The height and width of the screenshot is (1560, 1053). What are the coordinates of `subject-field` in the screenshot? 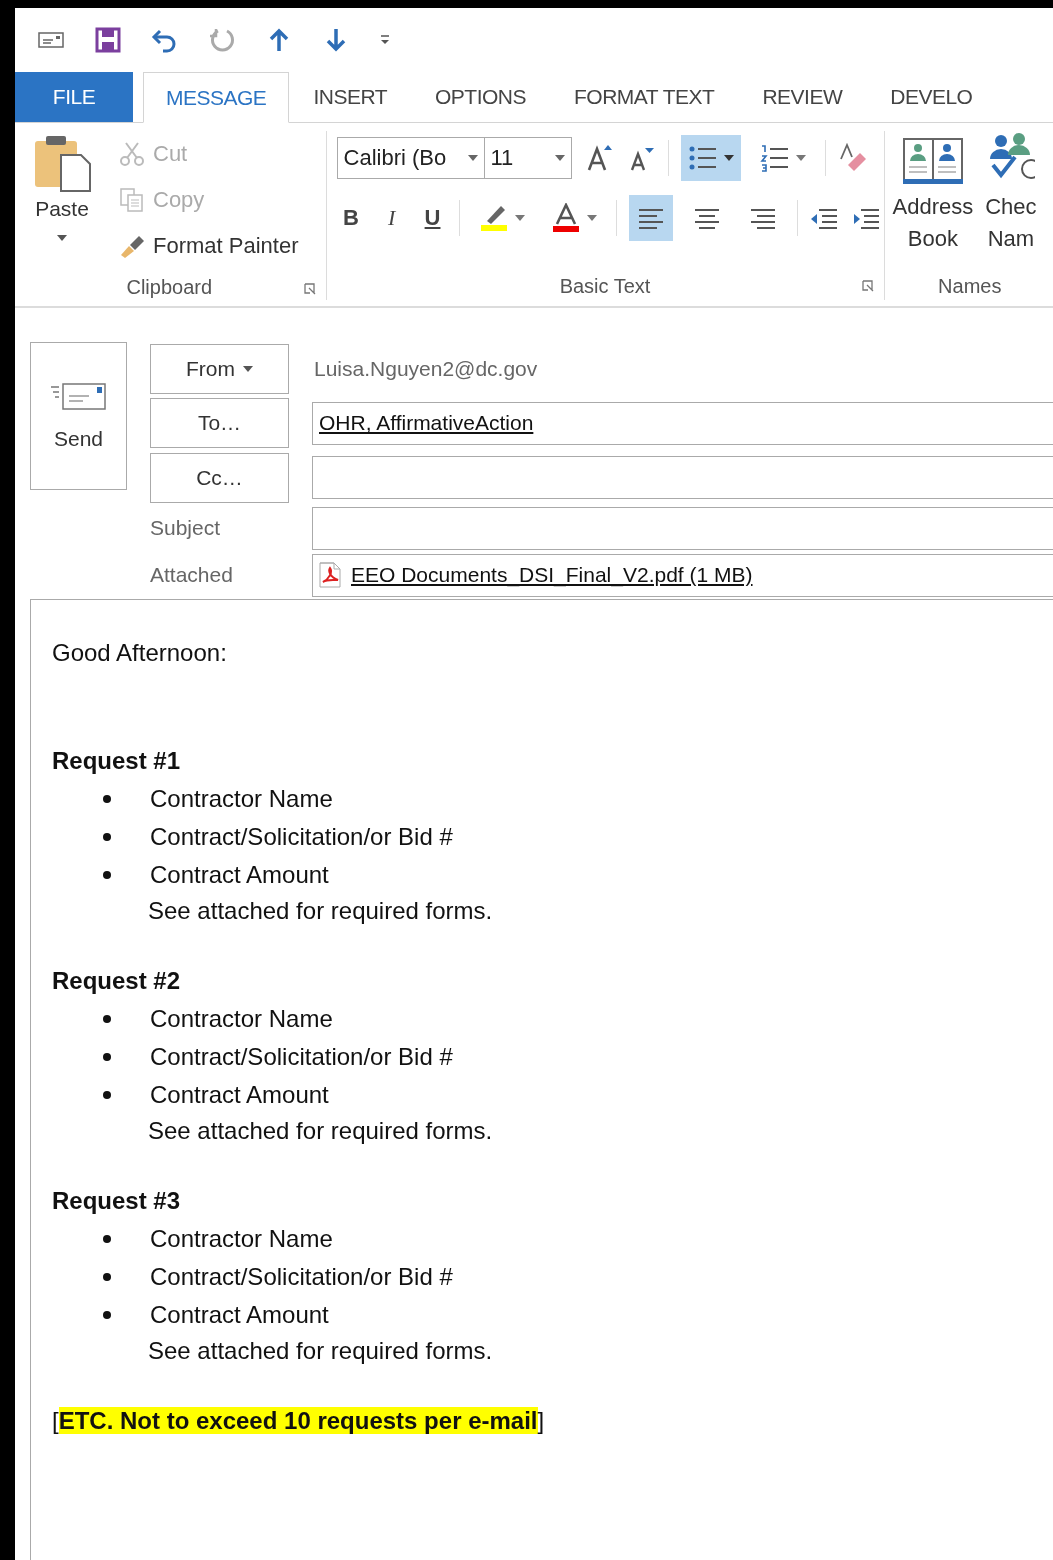 It's located at (682, 528).